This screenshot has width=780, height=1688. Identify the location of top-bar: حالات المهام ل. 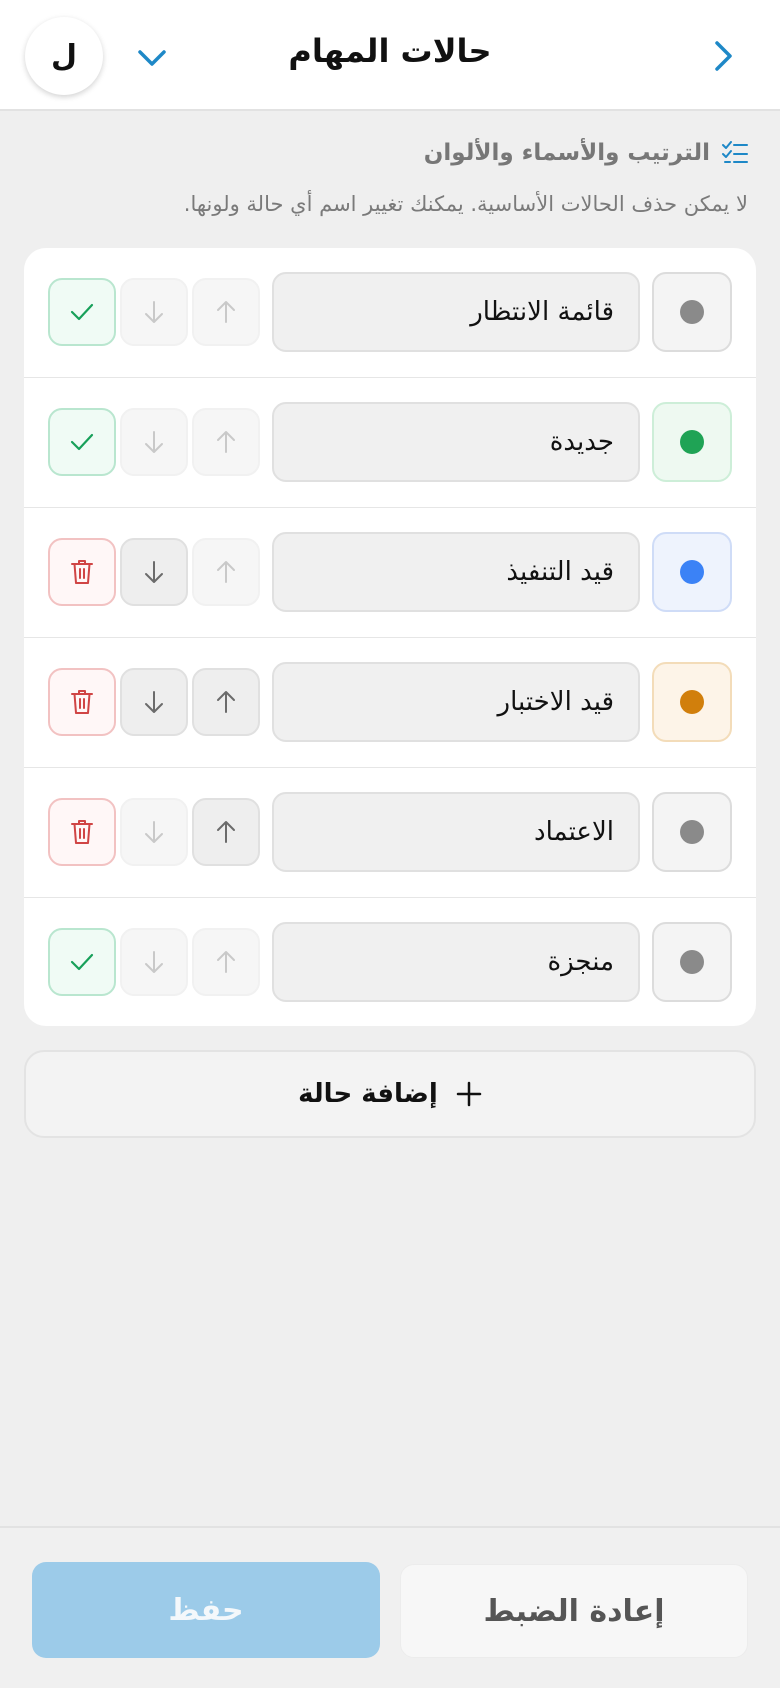
(390, 55).